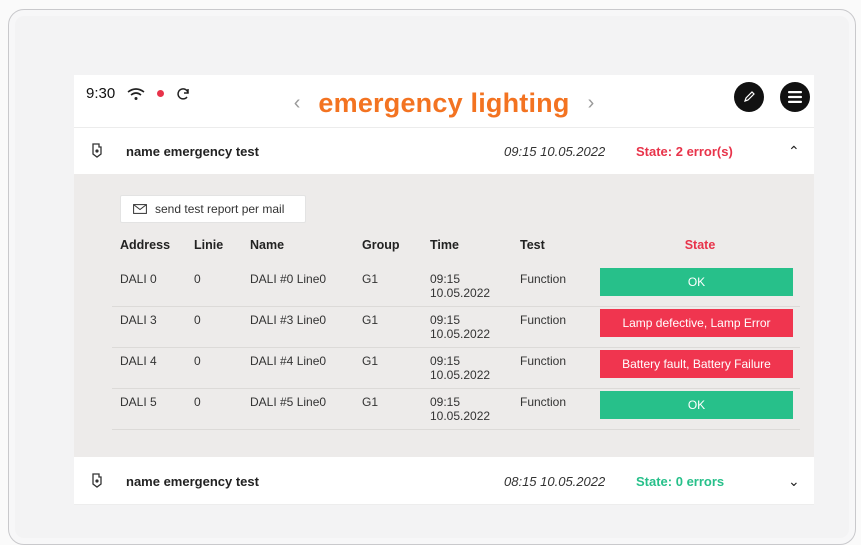 The width and height of the screenshot is (861, 545). Describe the element at coordinates (696, 323) in the screenshot. I see `status-badge: Lamp defective, Lamp Error` at that location.